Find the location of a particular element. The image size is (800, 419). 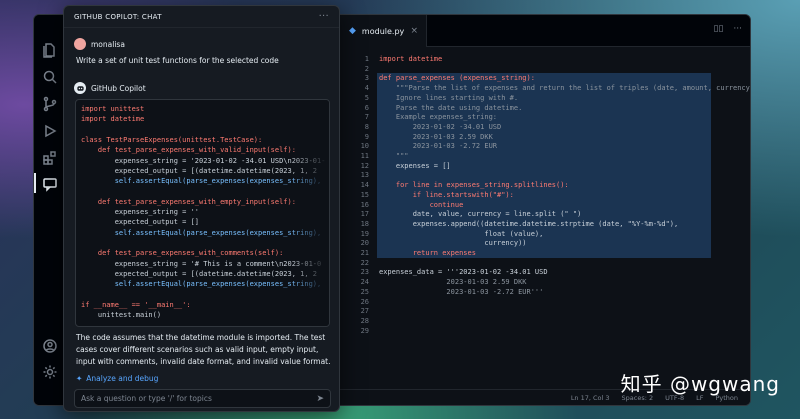

code-line: date, value, currency = line.split (" ") is located at coordinates (480, 214).